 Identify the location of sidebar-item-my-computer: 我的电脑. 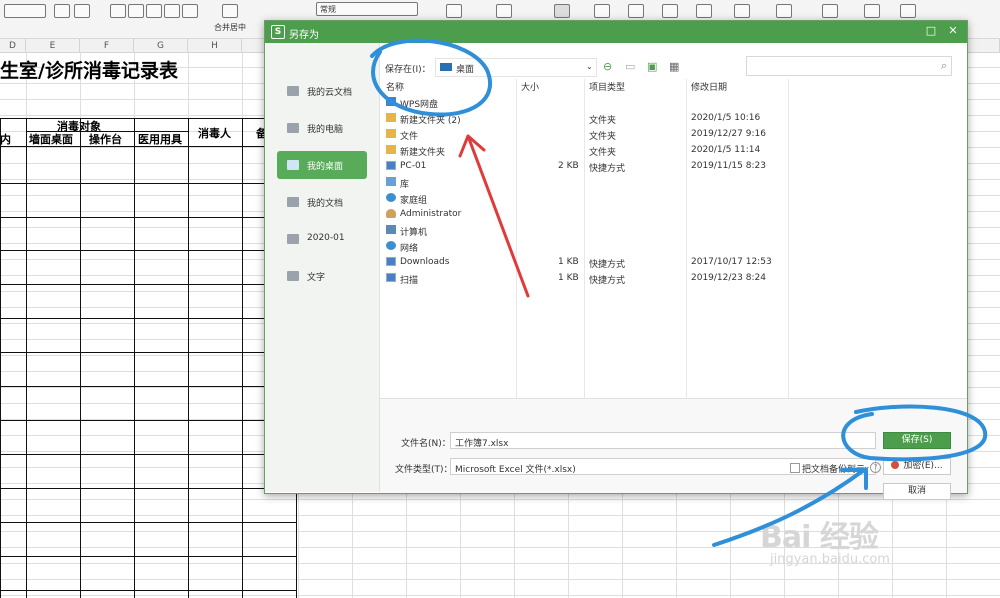
(322, 128).